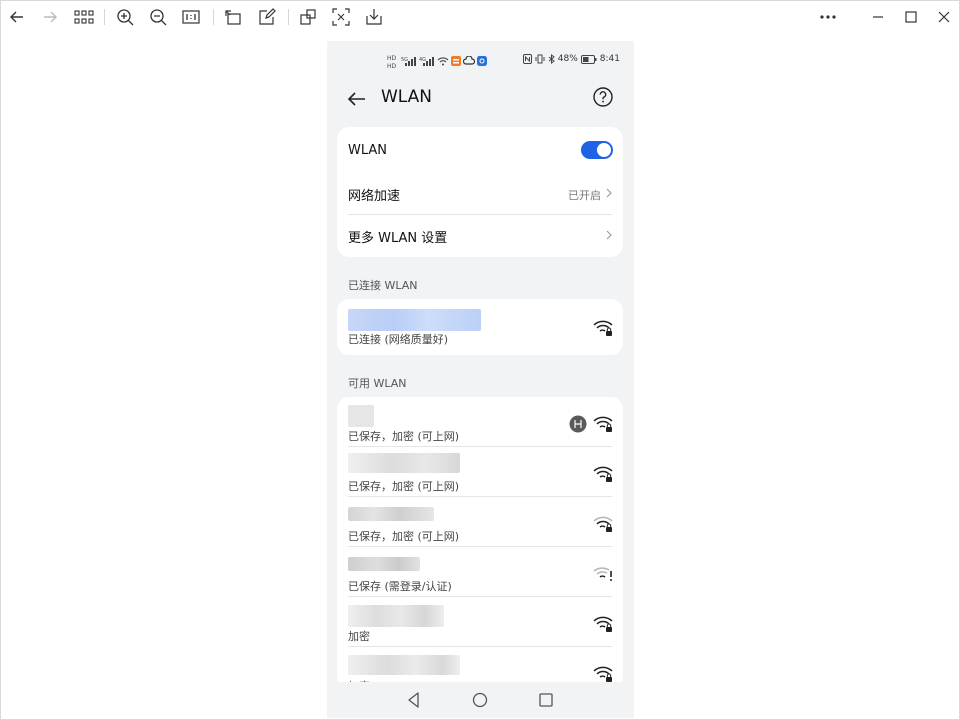 This screenshot has width=960, height=720. Describe the element at coordinates (551, 59) in the screenshot. I see `bluetooth-icon` at that location.